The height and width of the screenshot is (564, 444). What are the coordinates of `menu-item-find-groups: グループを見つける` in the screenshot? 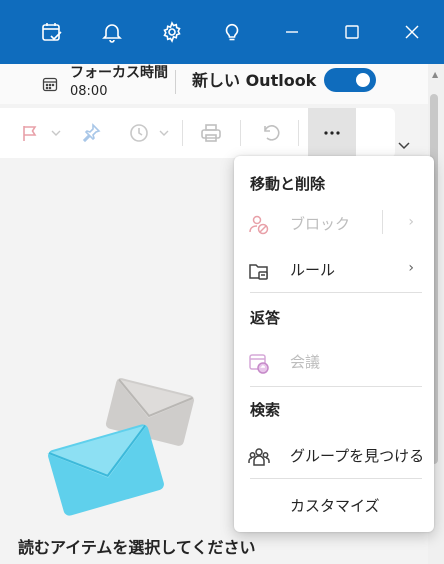 It's located at (334, 456).